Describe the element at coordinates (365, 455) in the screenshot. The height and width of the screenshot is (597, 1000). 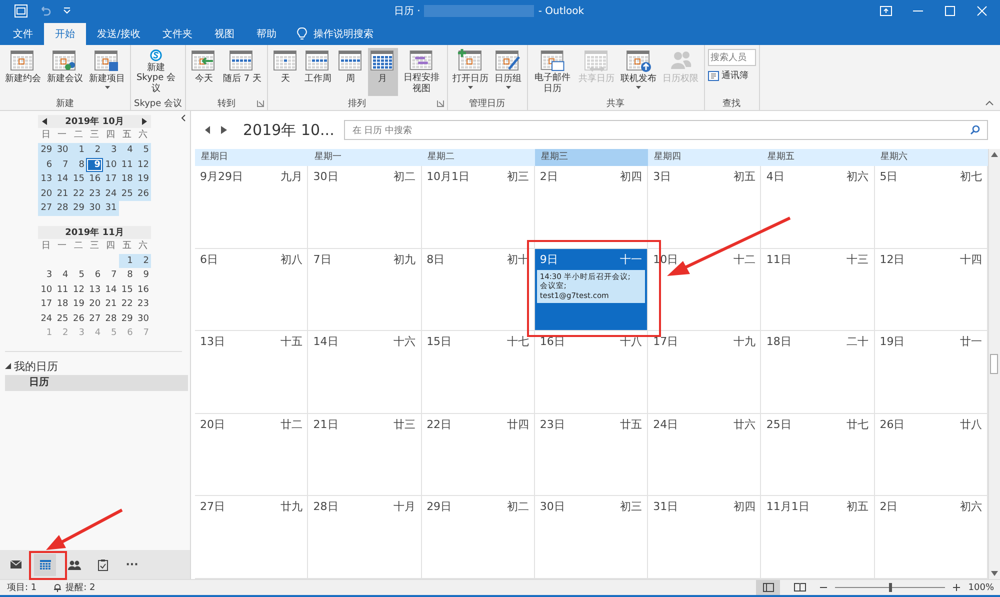
I see `day-cell: 21日 廿三` at that location.